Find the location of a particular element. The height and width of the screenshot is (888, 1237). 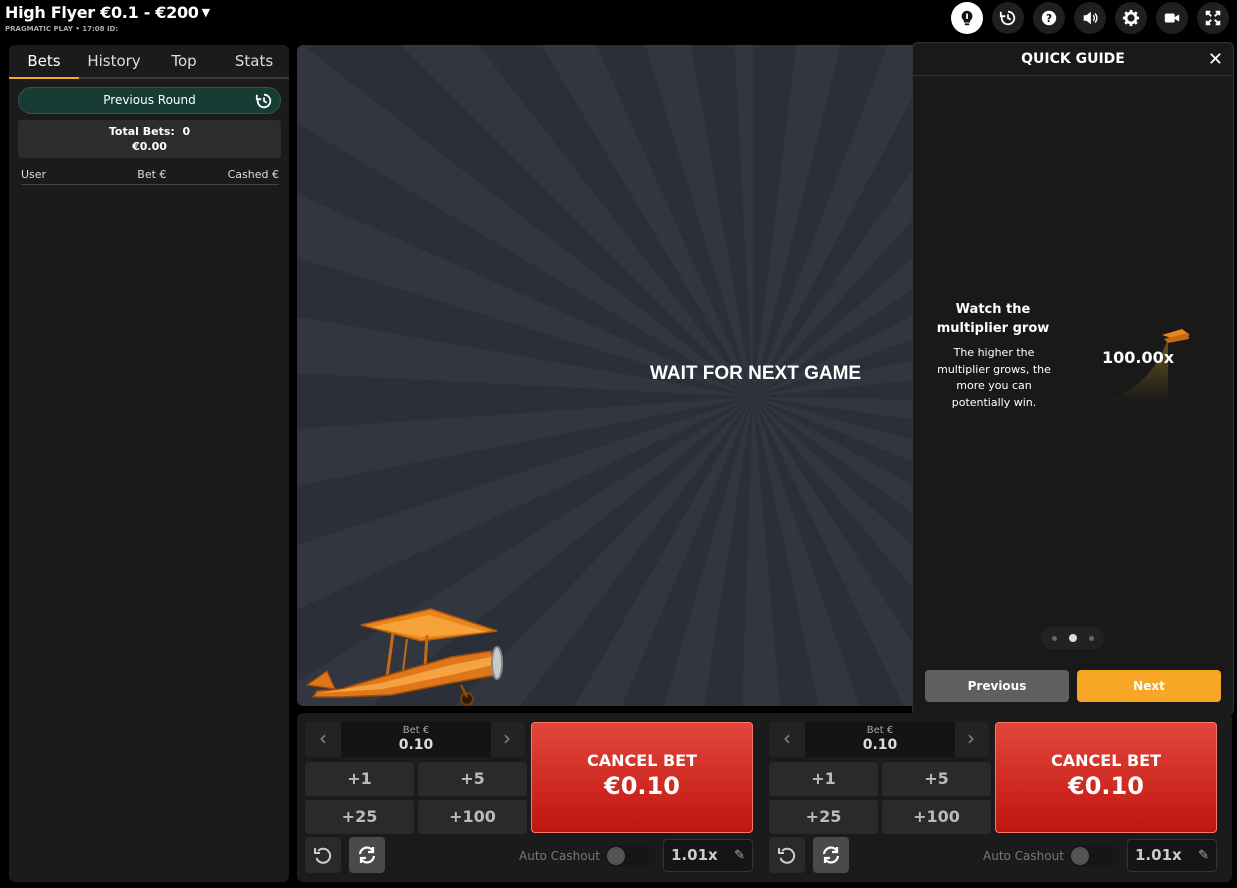

game-title: High Flyer €0.1 - €200 ▼ is located at coordinates (107, 12).